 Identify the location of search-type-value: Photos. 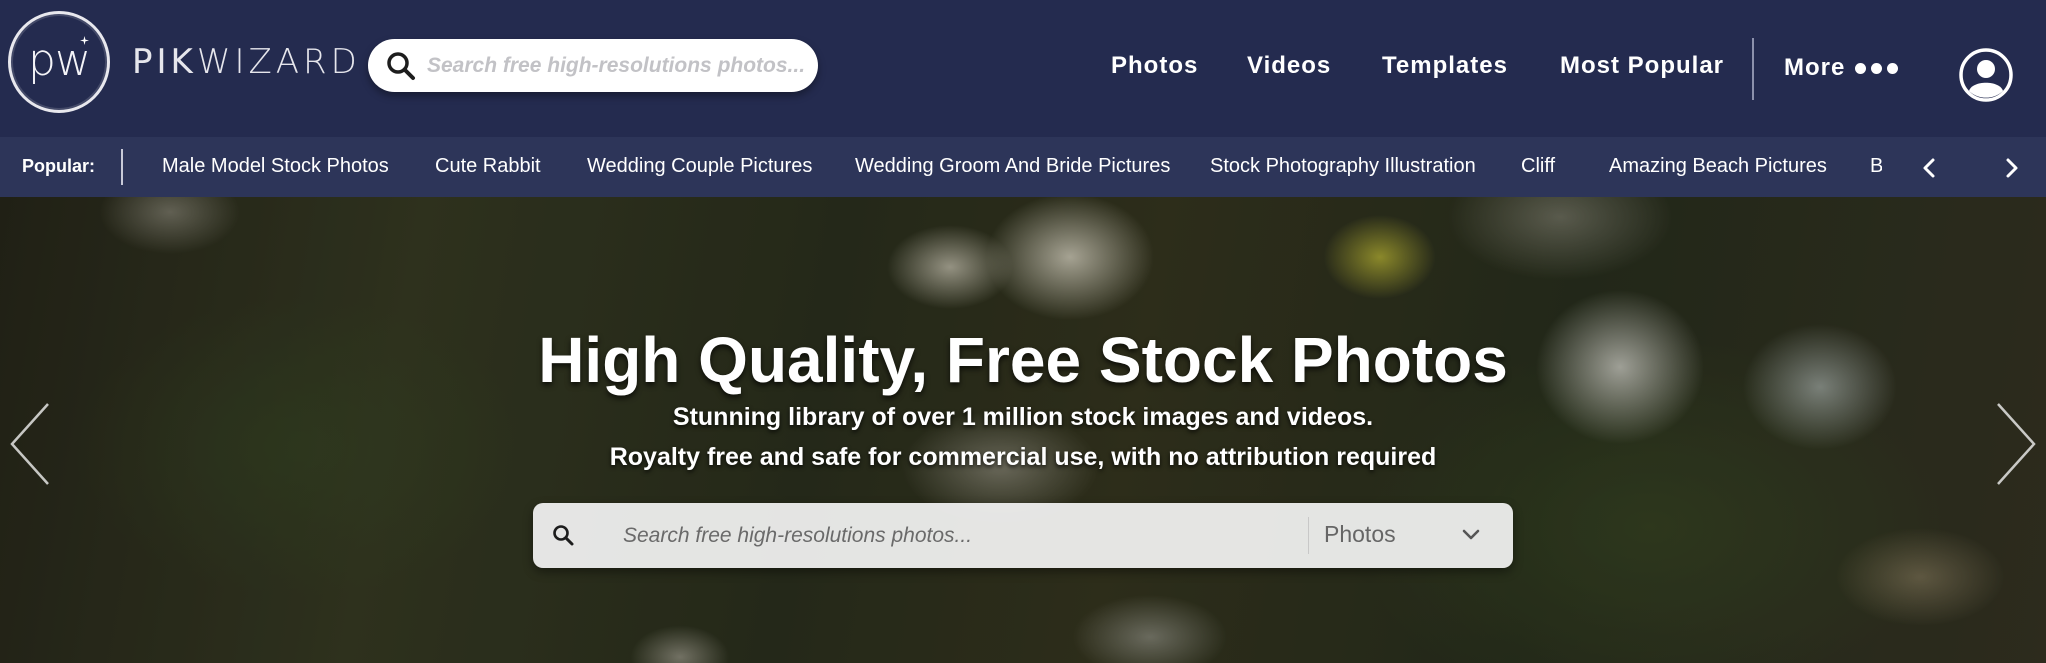
(1360, 534).